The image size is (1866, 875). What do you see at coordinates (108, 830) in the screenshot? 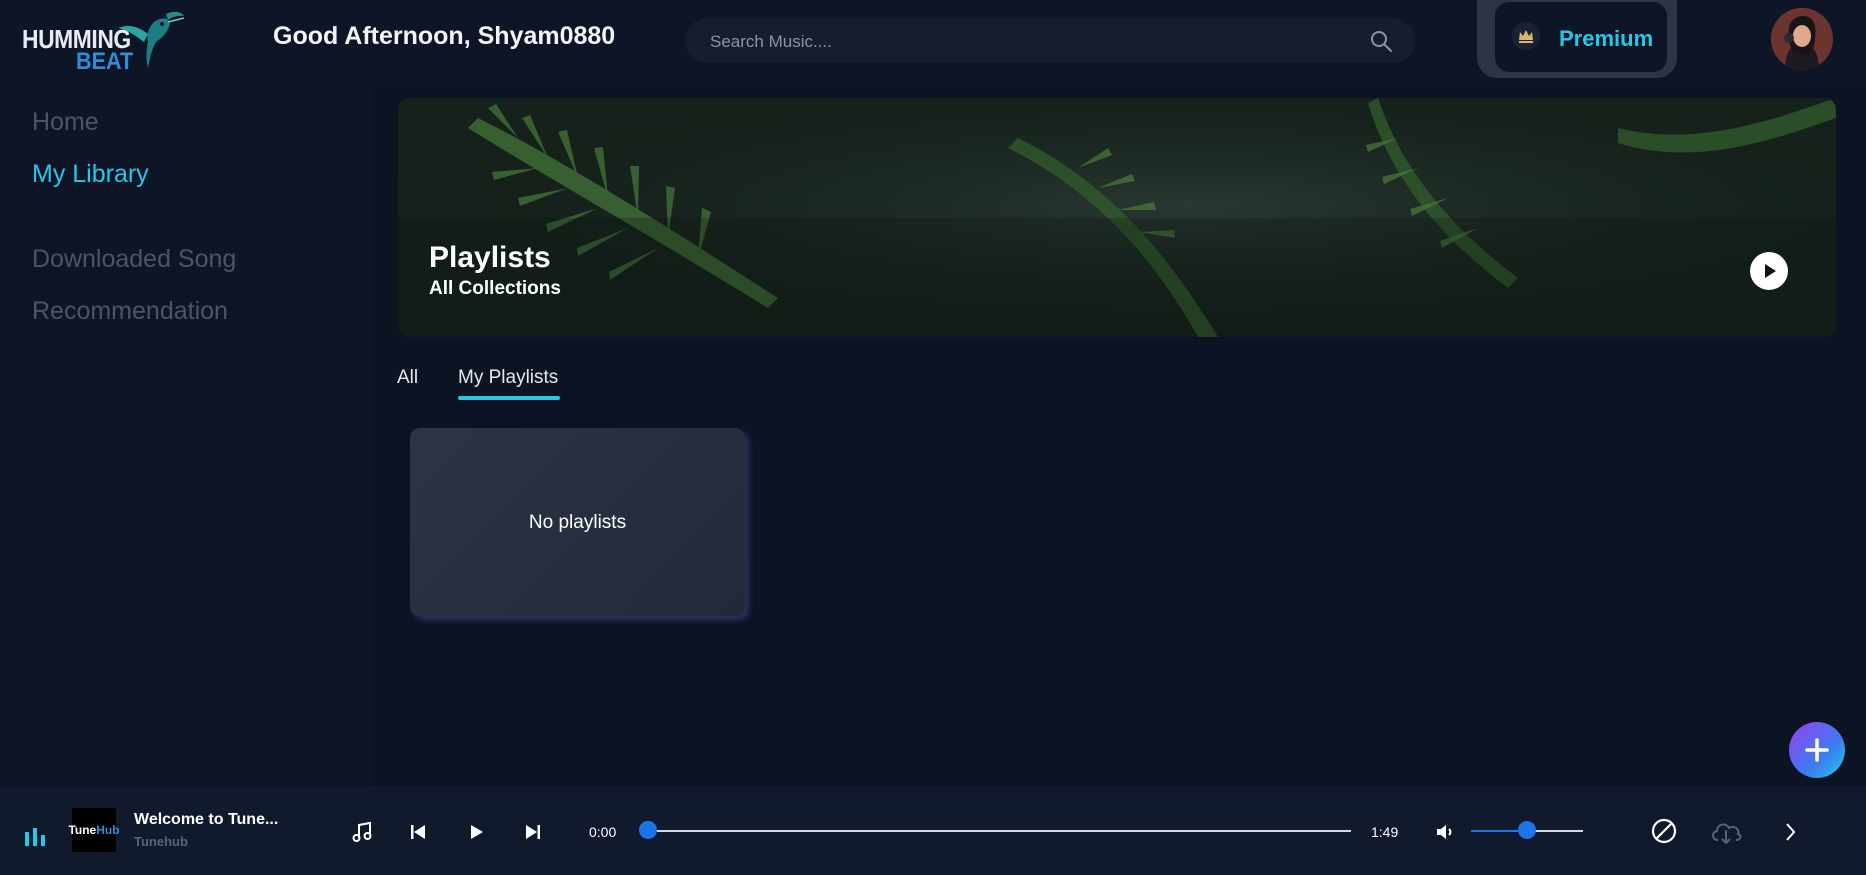
I see `thumb-text-hub: Hub` at bounding box center [108, 830].